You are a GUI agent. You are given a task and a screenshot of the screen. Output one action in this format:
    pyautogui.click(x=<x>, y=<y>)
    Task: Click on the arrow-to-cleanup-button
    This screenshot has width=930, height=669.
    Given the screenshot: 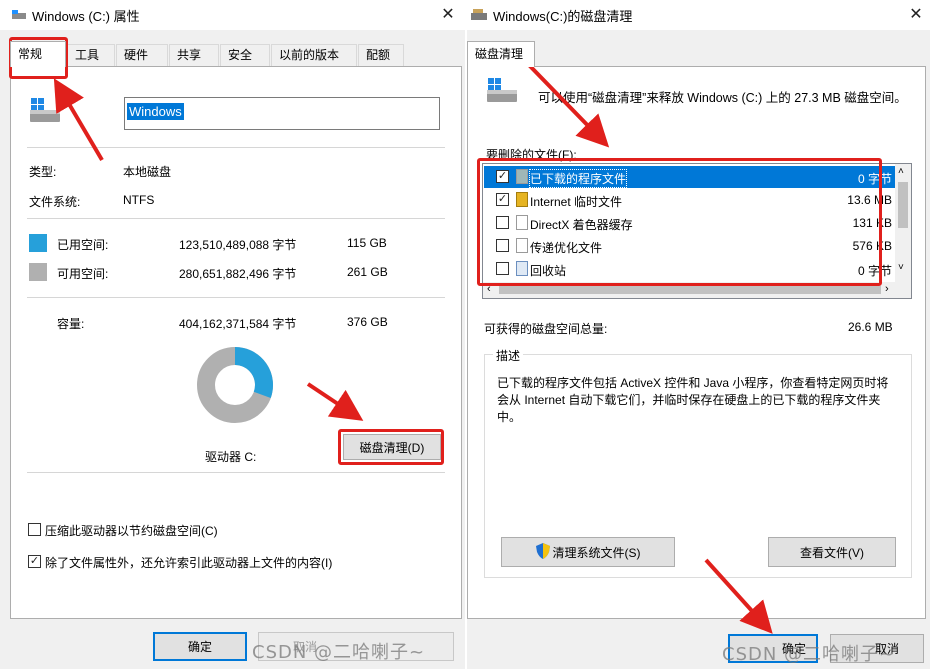 What is the action you would take?
    pyautogui.click(x=335, y=401)
    